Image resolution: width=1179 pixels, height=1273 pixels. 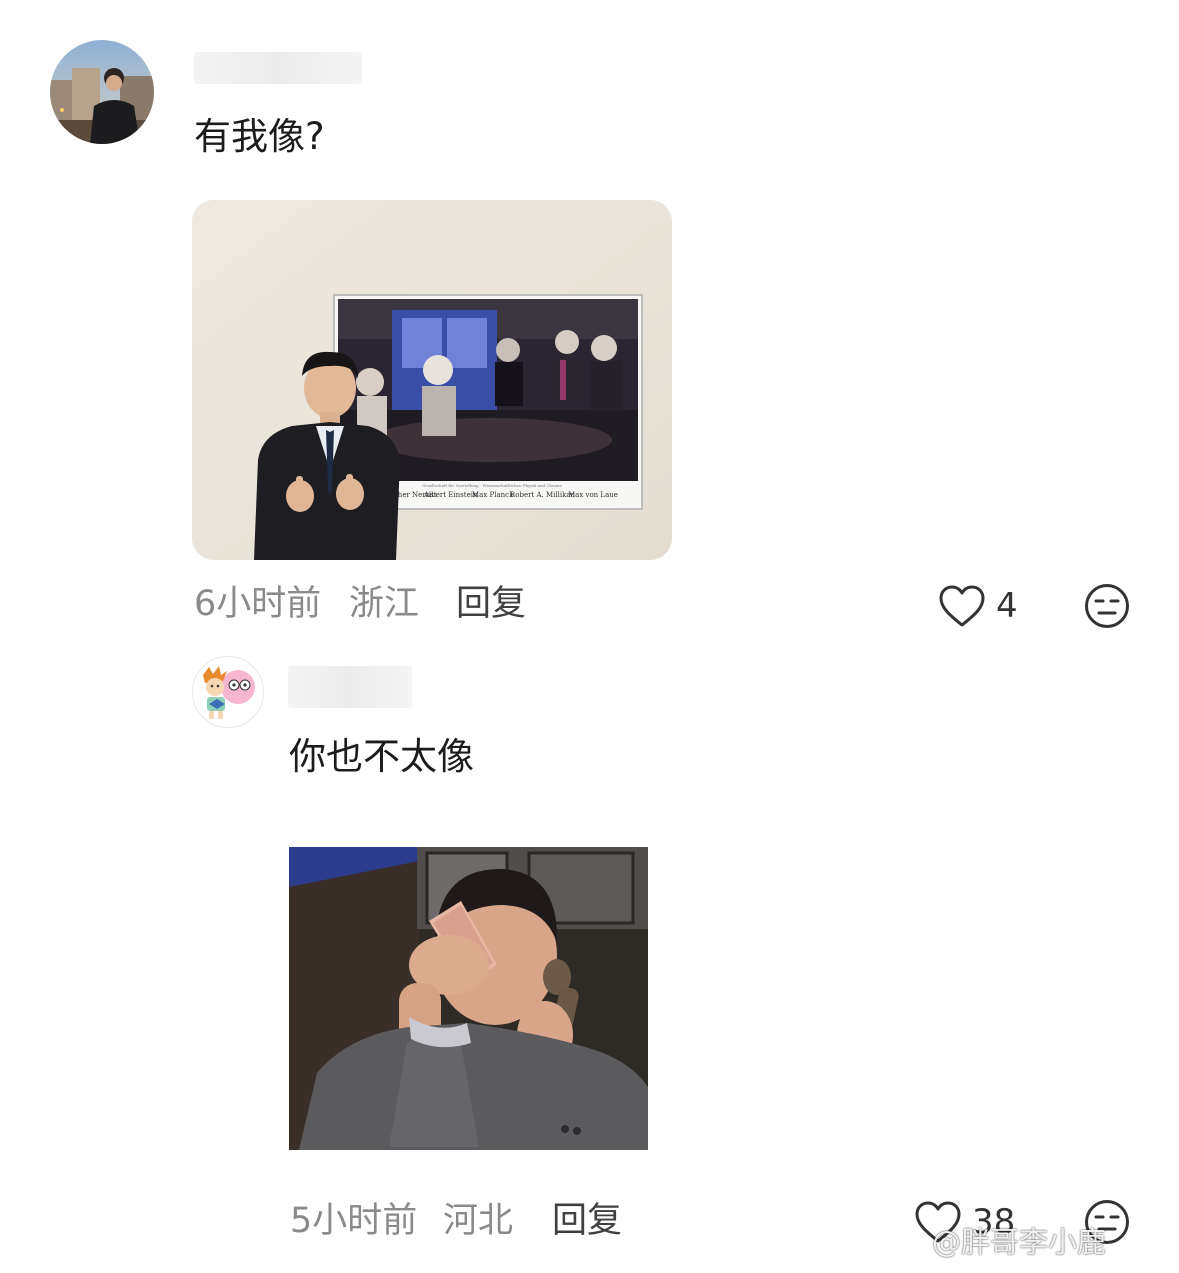 I want to click on expressionless-face-icon, so click(x=1107, y=606).